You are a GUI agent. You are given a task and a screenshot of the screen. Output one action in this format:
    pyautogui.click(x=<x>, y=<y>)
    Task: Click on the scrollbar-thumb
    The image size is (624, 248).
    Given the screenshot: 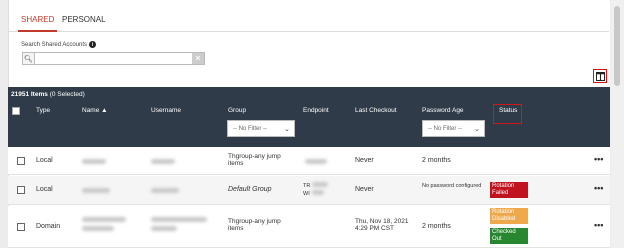 What is the action you would take?
    pyautogui.click(x=617, y=46)
    